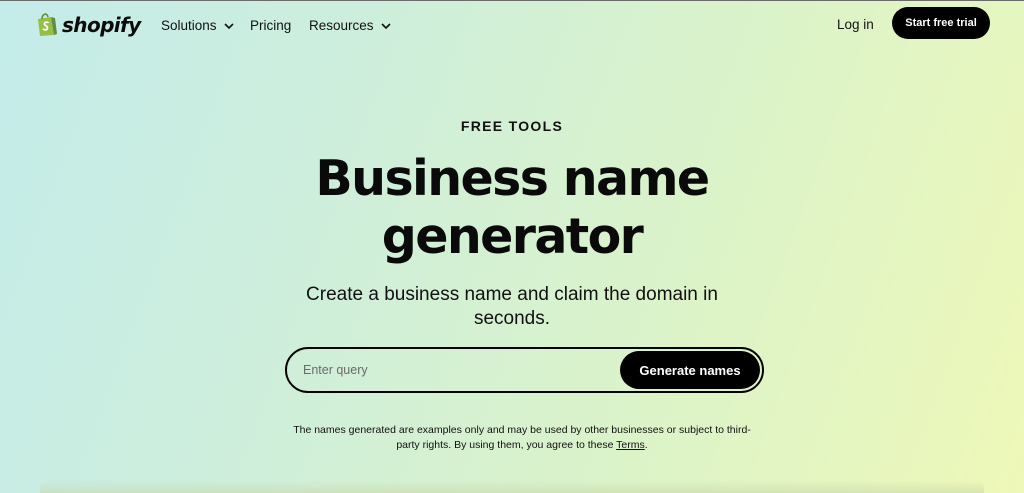  What do you see at coordinates (341, 25) in the screenshot?
I see `nav-resources-label: Resources` at bounding box center [341, 25].